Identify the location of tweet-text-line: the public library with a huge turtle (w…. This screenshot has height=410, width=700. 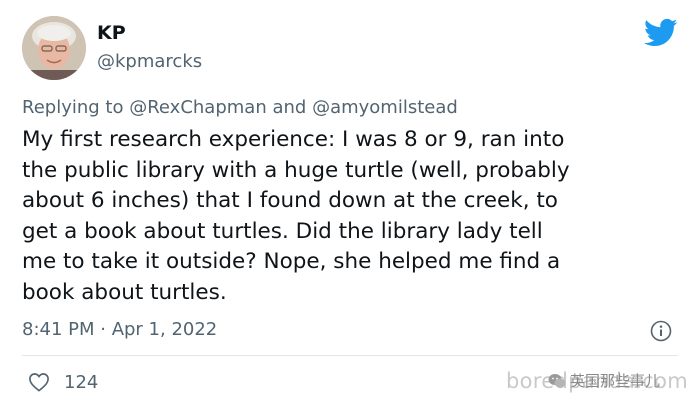
(296, 170).